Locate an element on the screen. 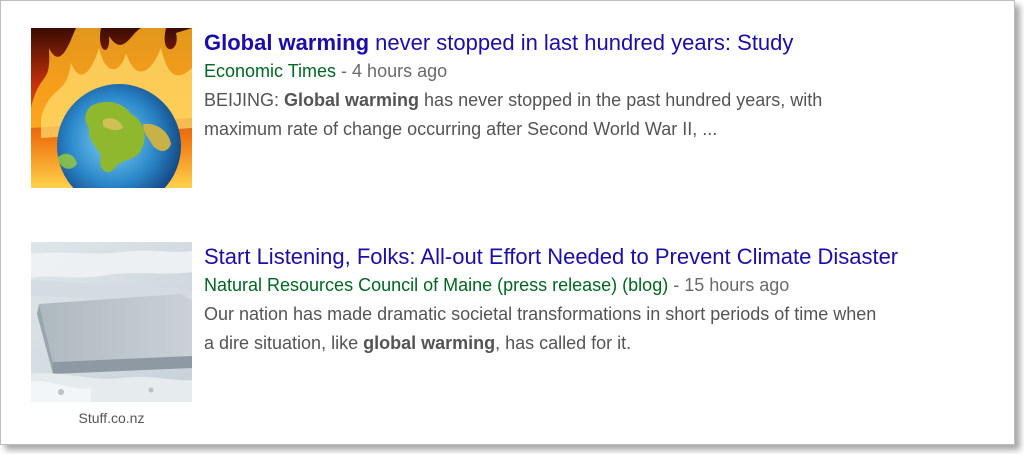  snippet-text: a dire situation, like is located at coordinates (284, 343).